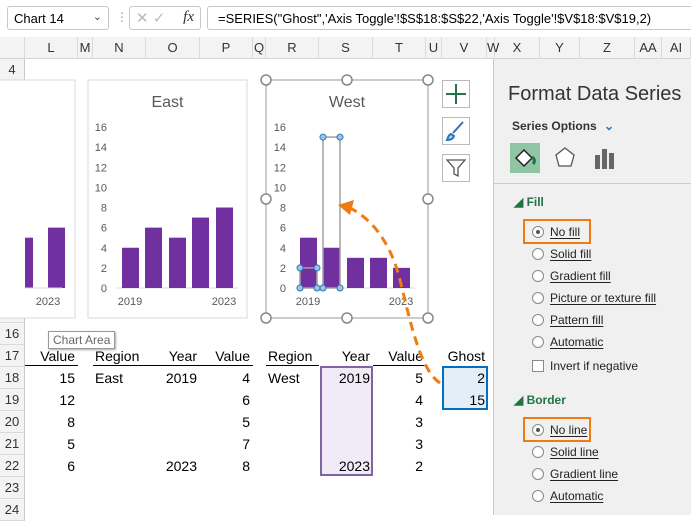  Describe the element at coordinates (58, 18) in the screenshot. I see `name-box: Chart 14 ⌄` at that location.